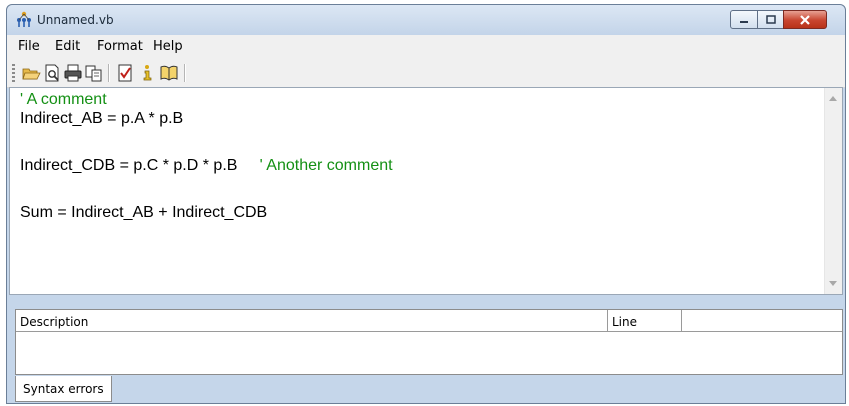 Image resolution: width=849 pixels, height=406 pixels. Describe the element at coordinates (13, 73) in the screenshot. I see `toolbar-grip` at that location.